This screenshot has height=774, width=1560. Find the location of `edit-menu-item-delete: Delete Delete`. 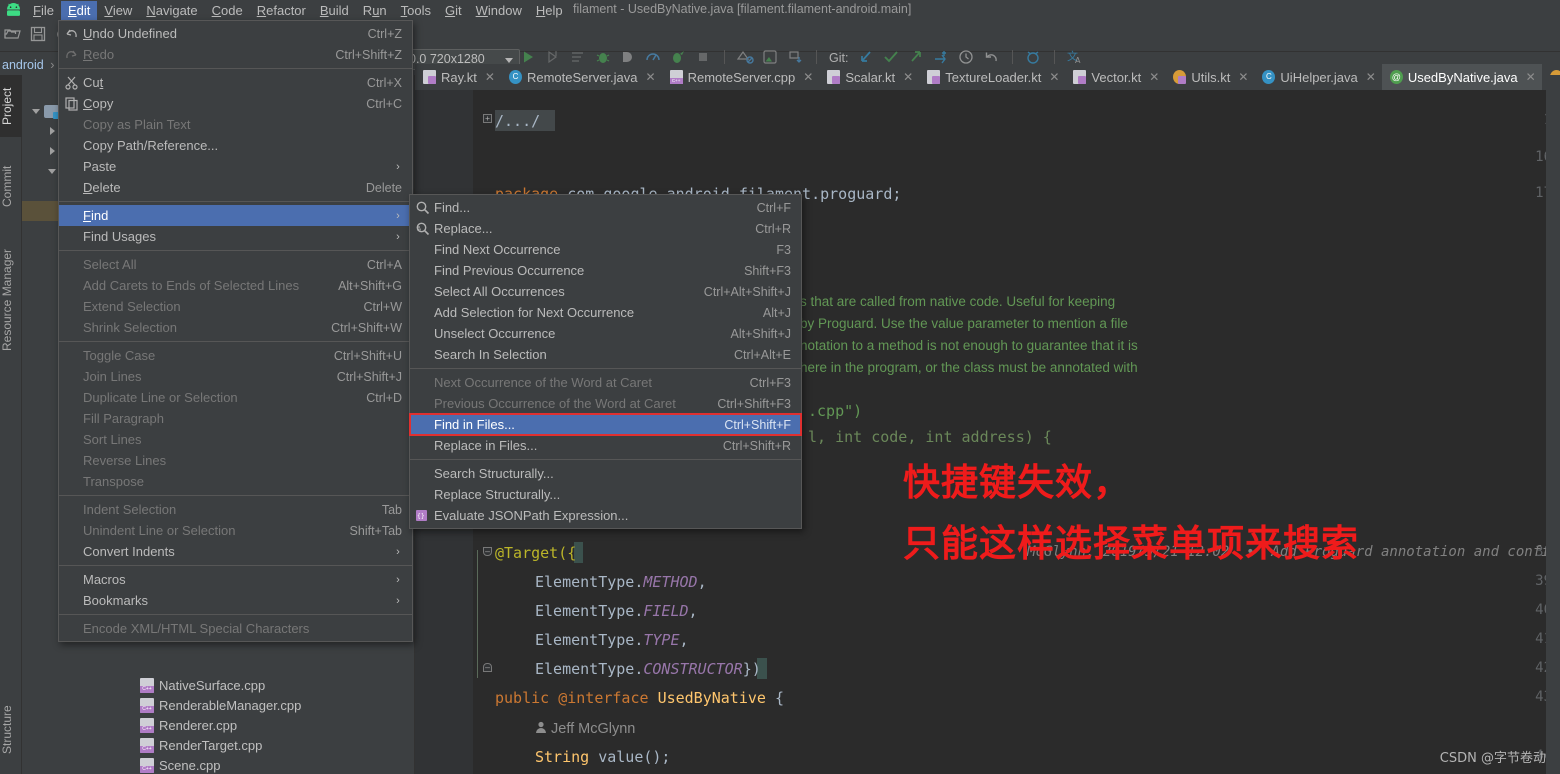

edit-menu-item-delete: Delete Delete is located at coordinates (235, 187).